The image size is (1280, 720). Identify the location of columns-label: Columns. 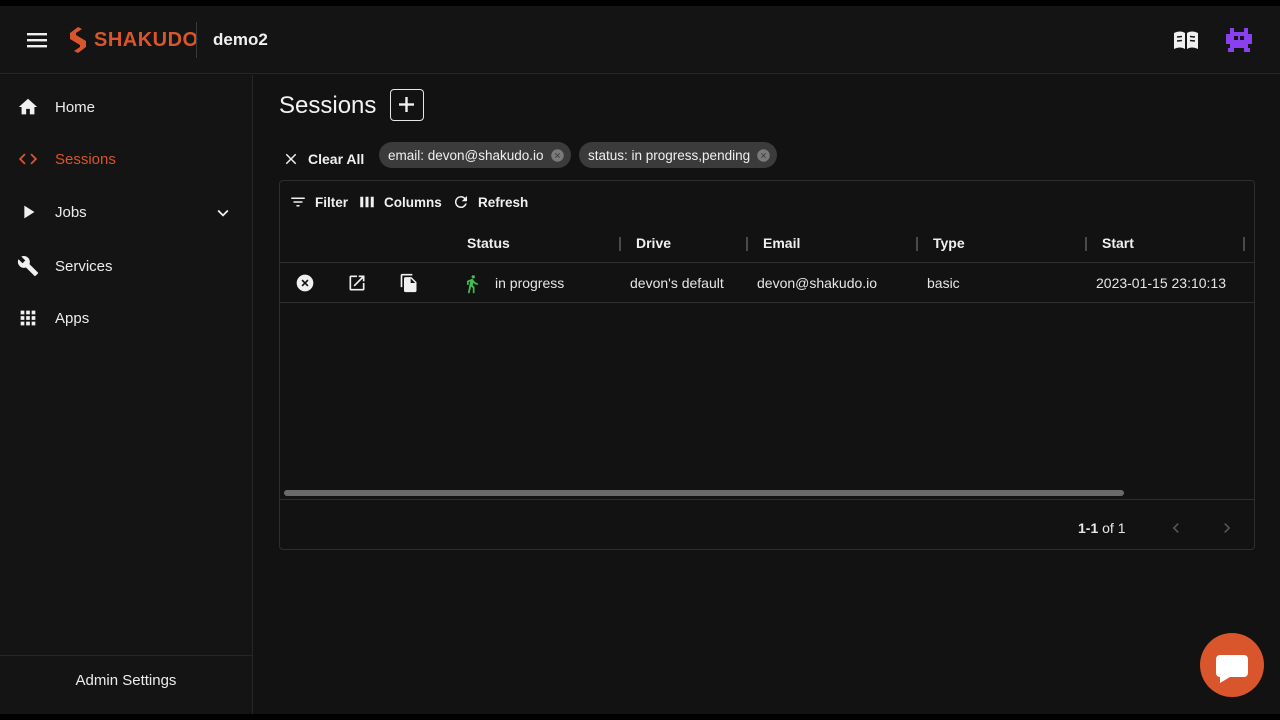
(413, 202).